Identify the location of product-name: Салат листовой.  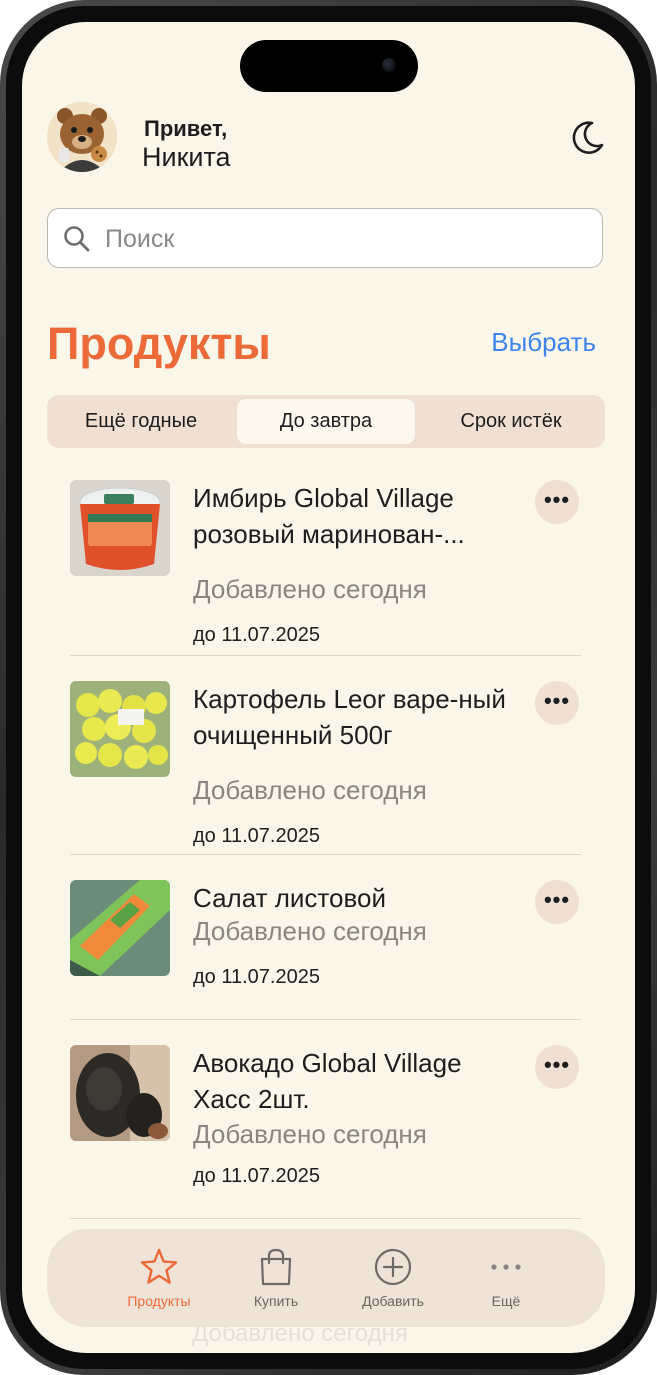
(289, 898).